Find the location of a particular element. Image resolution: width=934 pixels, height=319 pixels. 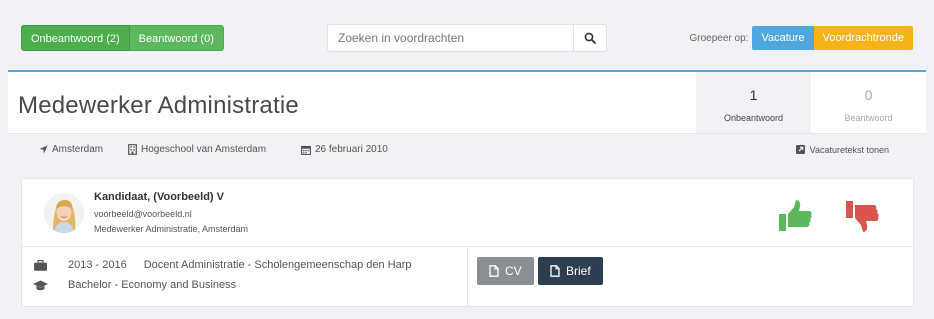

search-input is located at coordinates (450, 38).